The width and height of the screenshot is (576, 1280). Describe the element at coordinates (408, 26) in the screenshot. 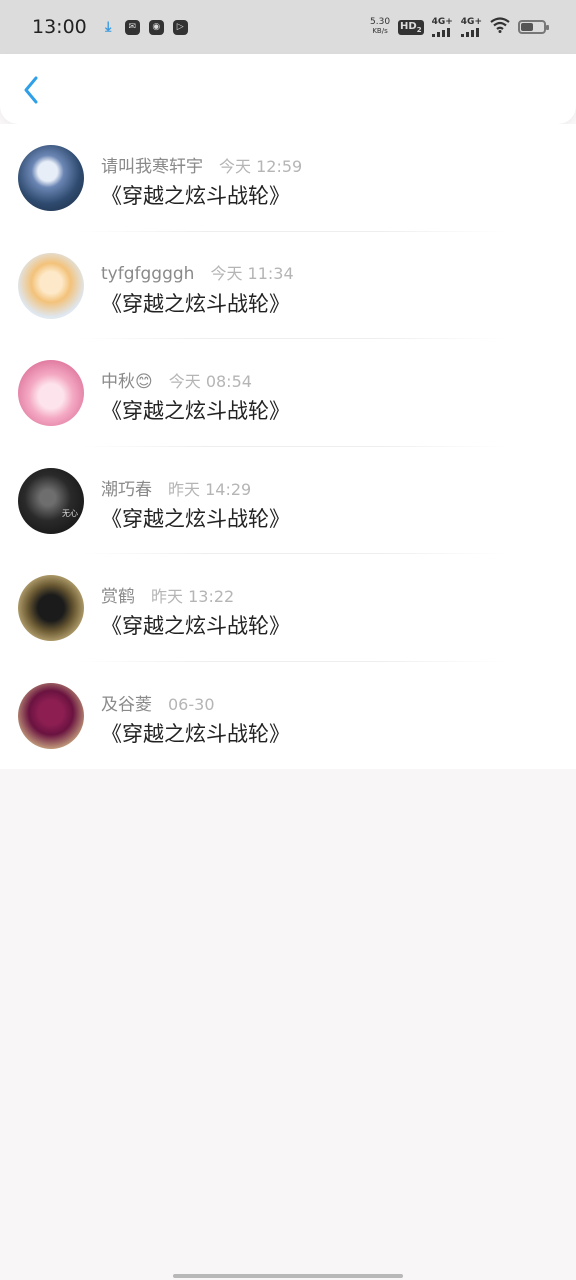

I see `hd-label: HD` at that location.